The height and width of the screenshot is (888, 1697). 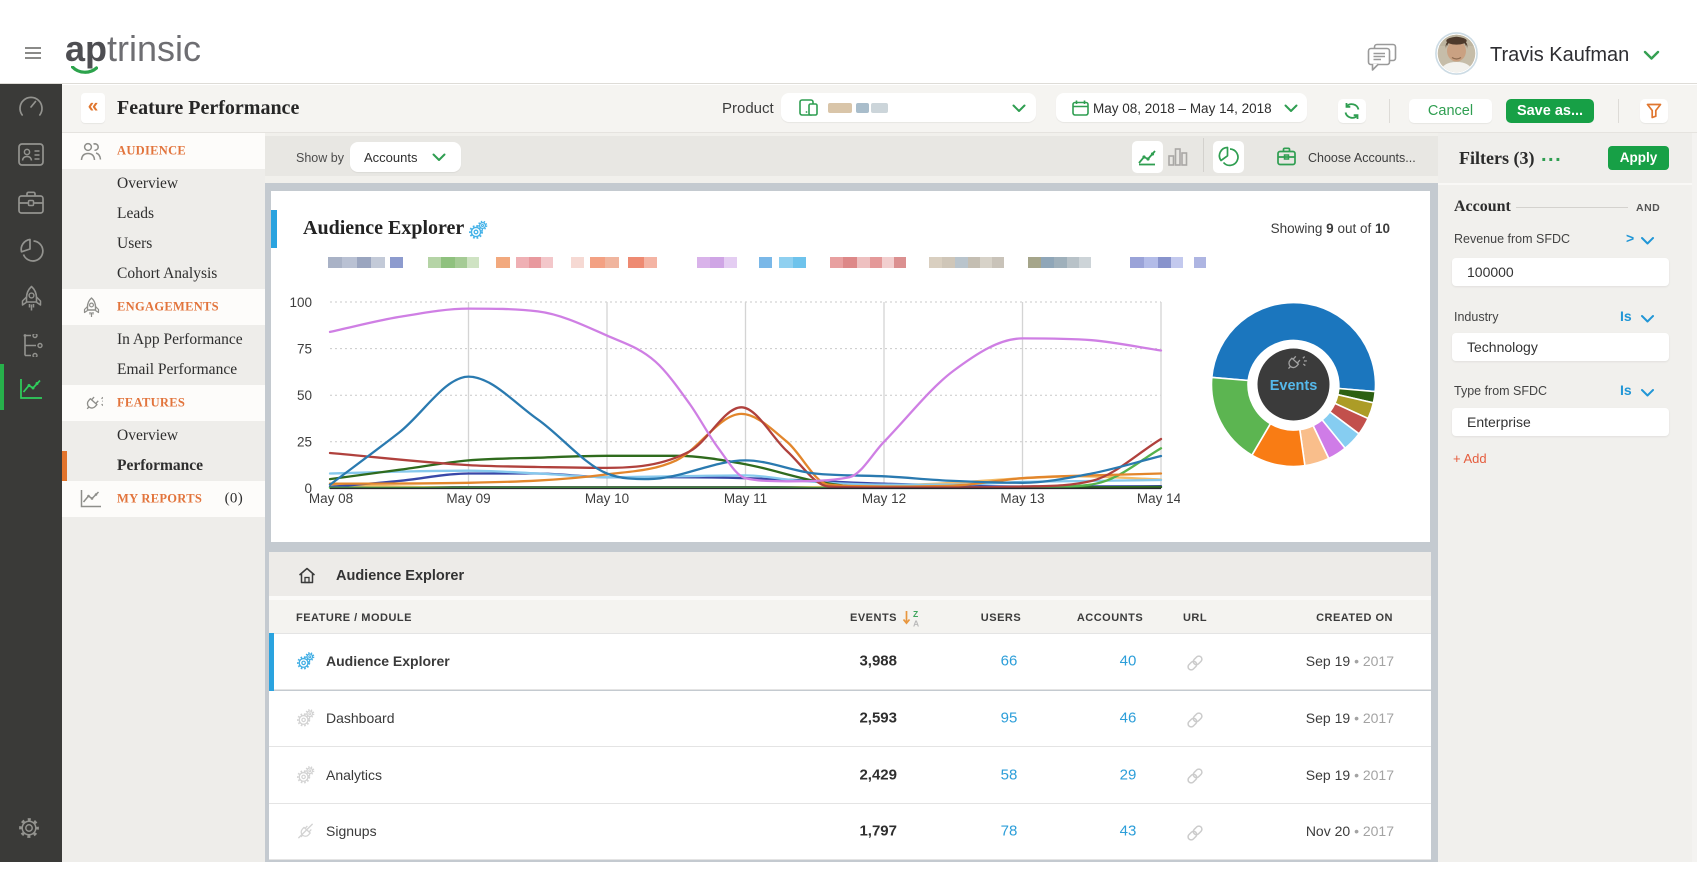 What do you see at coordinates (468, 498) in the screenshot?
I see `svg-text: May 09` at bounding box center [468, 498].